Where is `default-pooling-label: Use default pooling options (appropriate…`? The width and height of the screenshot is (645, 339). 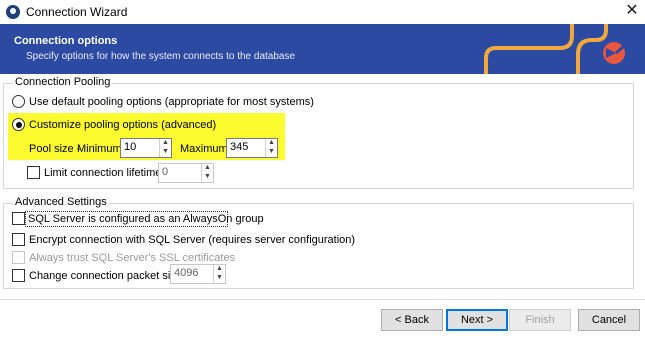 default-pooling-label: Use default pooling options (appropriate… is located at coordinates (171, 102).